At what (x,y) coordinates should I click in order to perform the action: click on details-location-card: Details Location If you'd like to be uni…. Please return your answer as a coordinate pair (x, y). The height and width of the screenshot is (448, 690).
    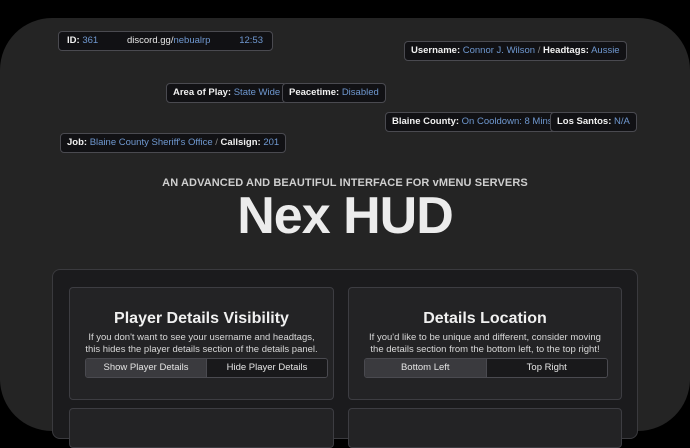
    Looking at the image, I should click on (485, 343).